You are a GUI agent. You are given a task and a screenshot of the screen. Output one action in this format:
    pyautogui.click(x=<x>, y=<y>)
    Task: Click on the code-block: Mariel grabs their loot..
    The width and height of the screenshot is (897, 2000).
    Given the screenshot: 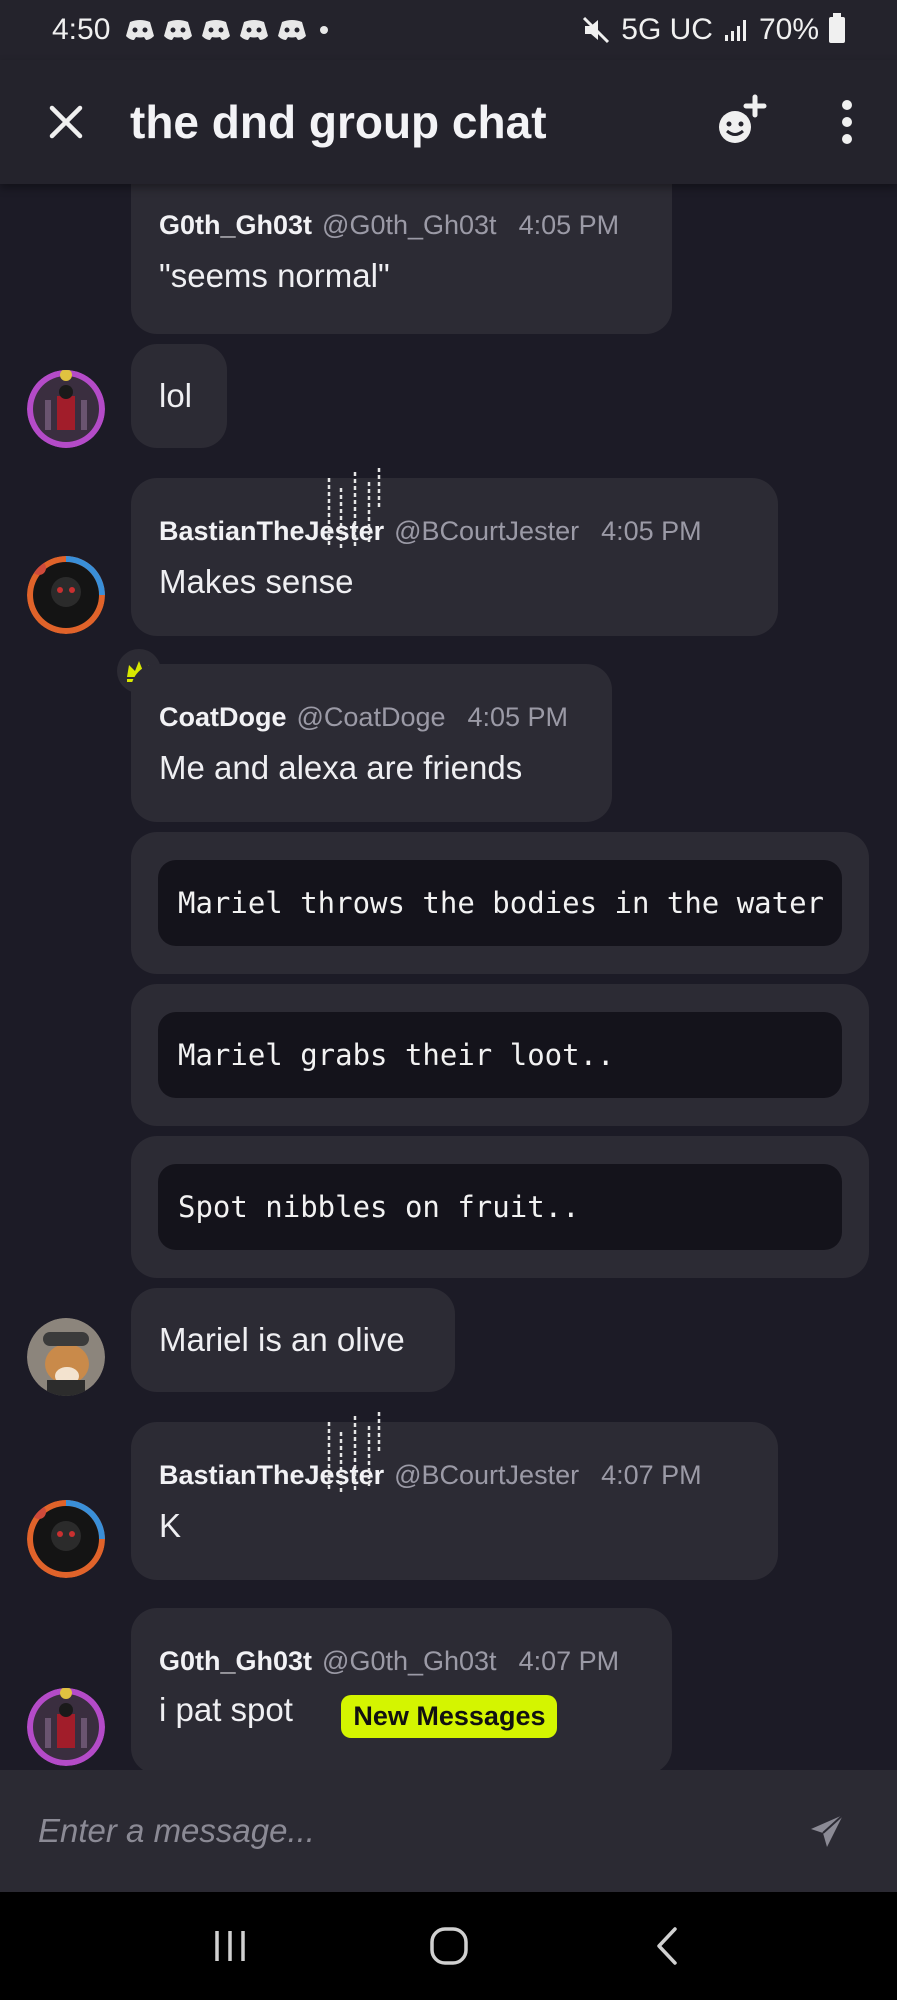 What is the action you would take?
    pyautogui.click(x=500, y=1055)
    